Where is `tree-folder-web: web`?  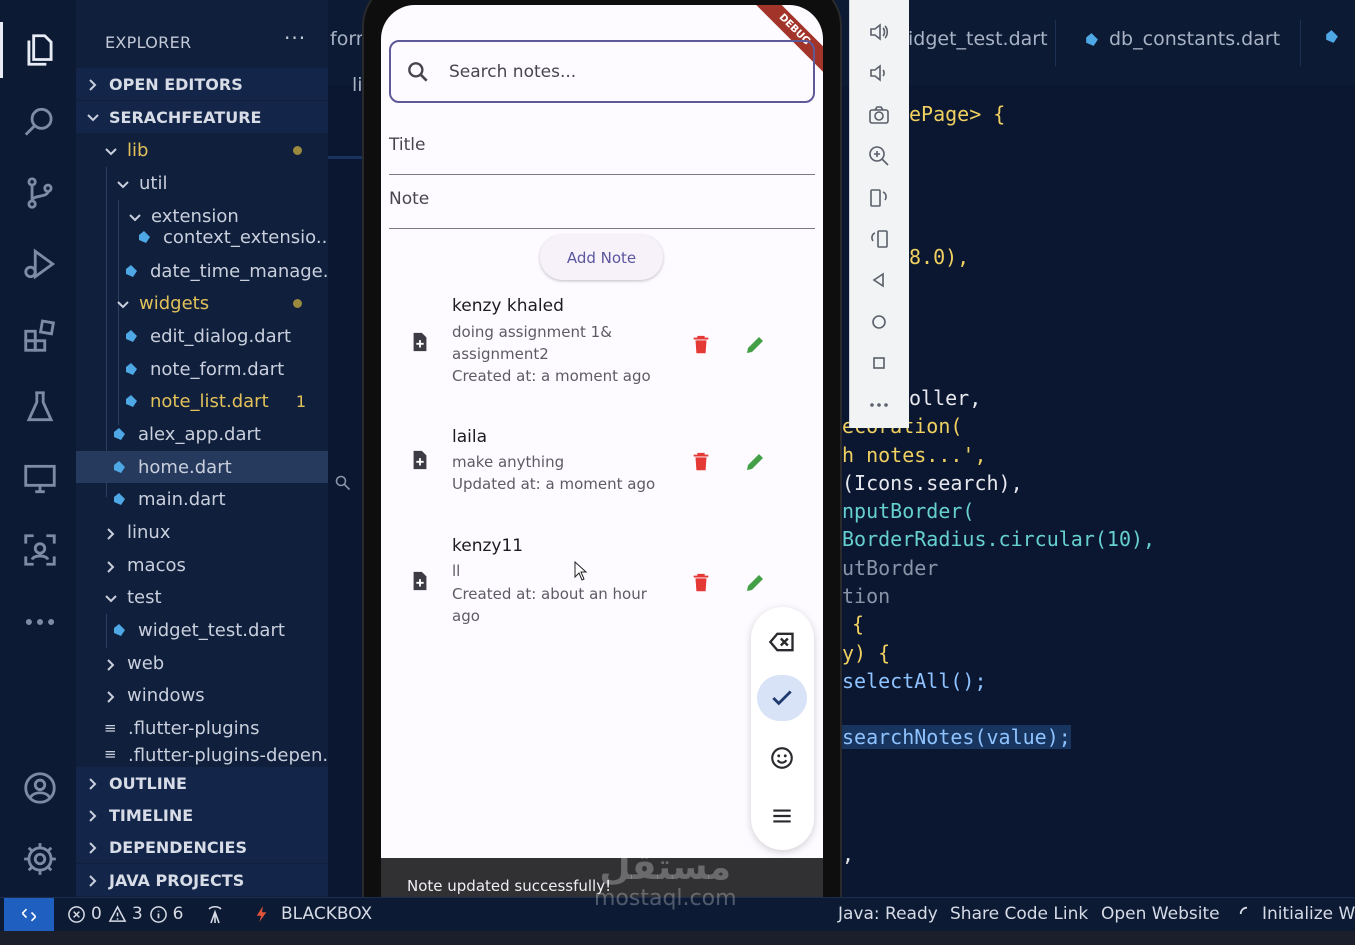
tree-folder-web: web is located at coordinates (202, 663).